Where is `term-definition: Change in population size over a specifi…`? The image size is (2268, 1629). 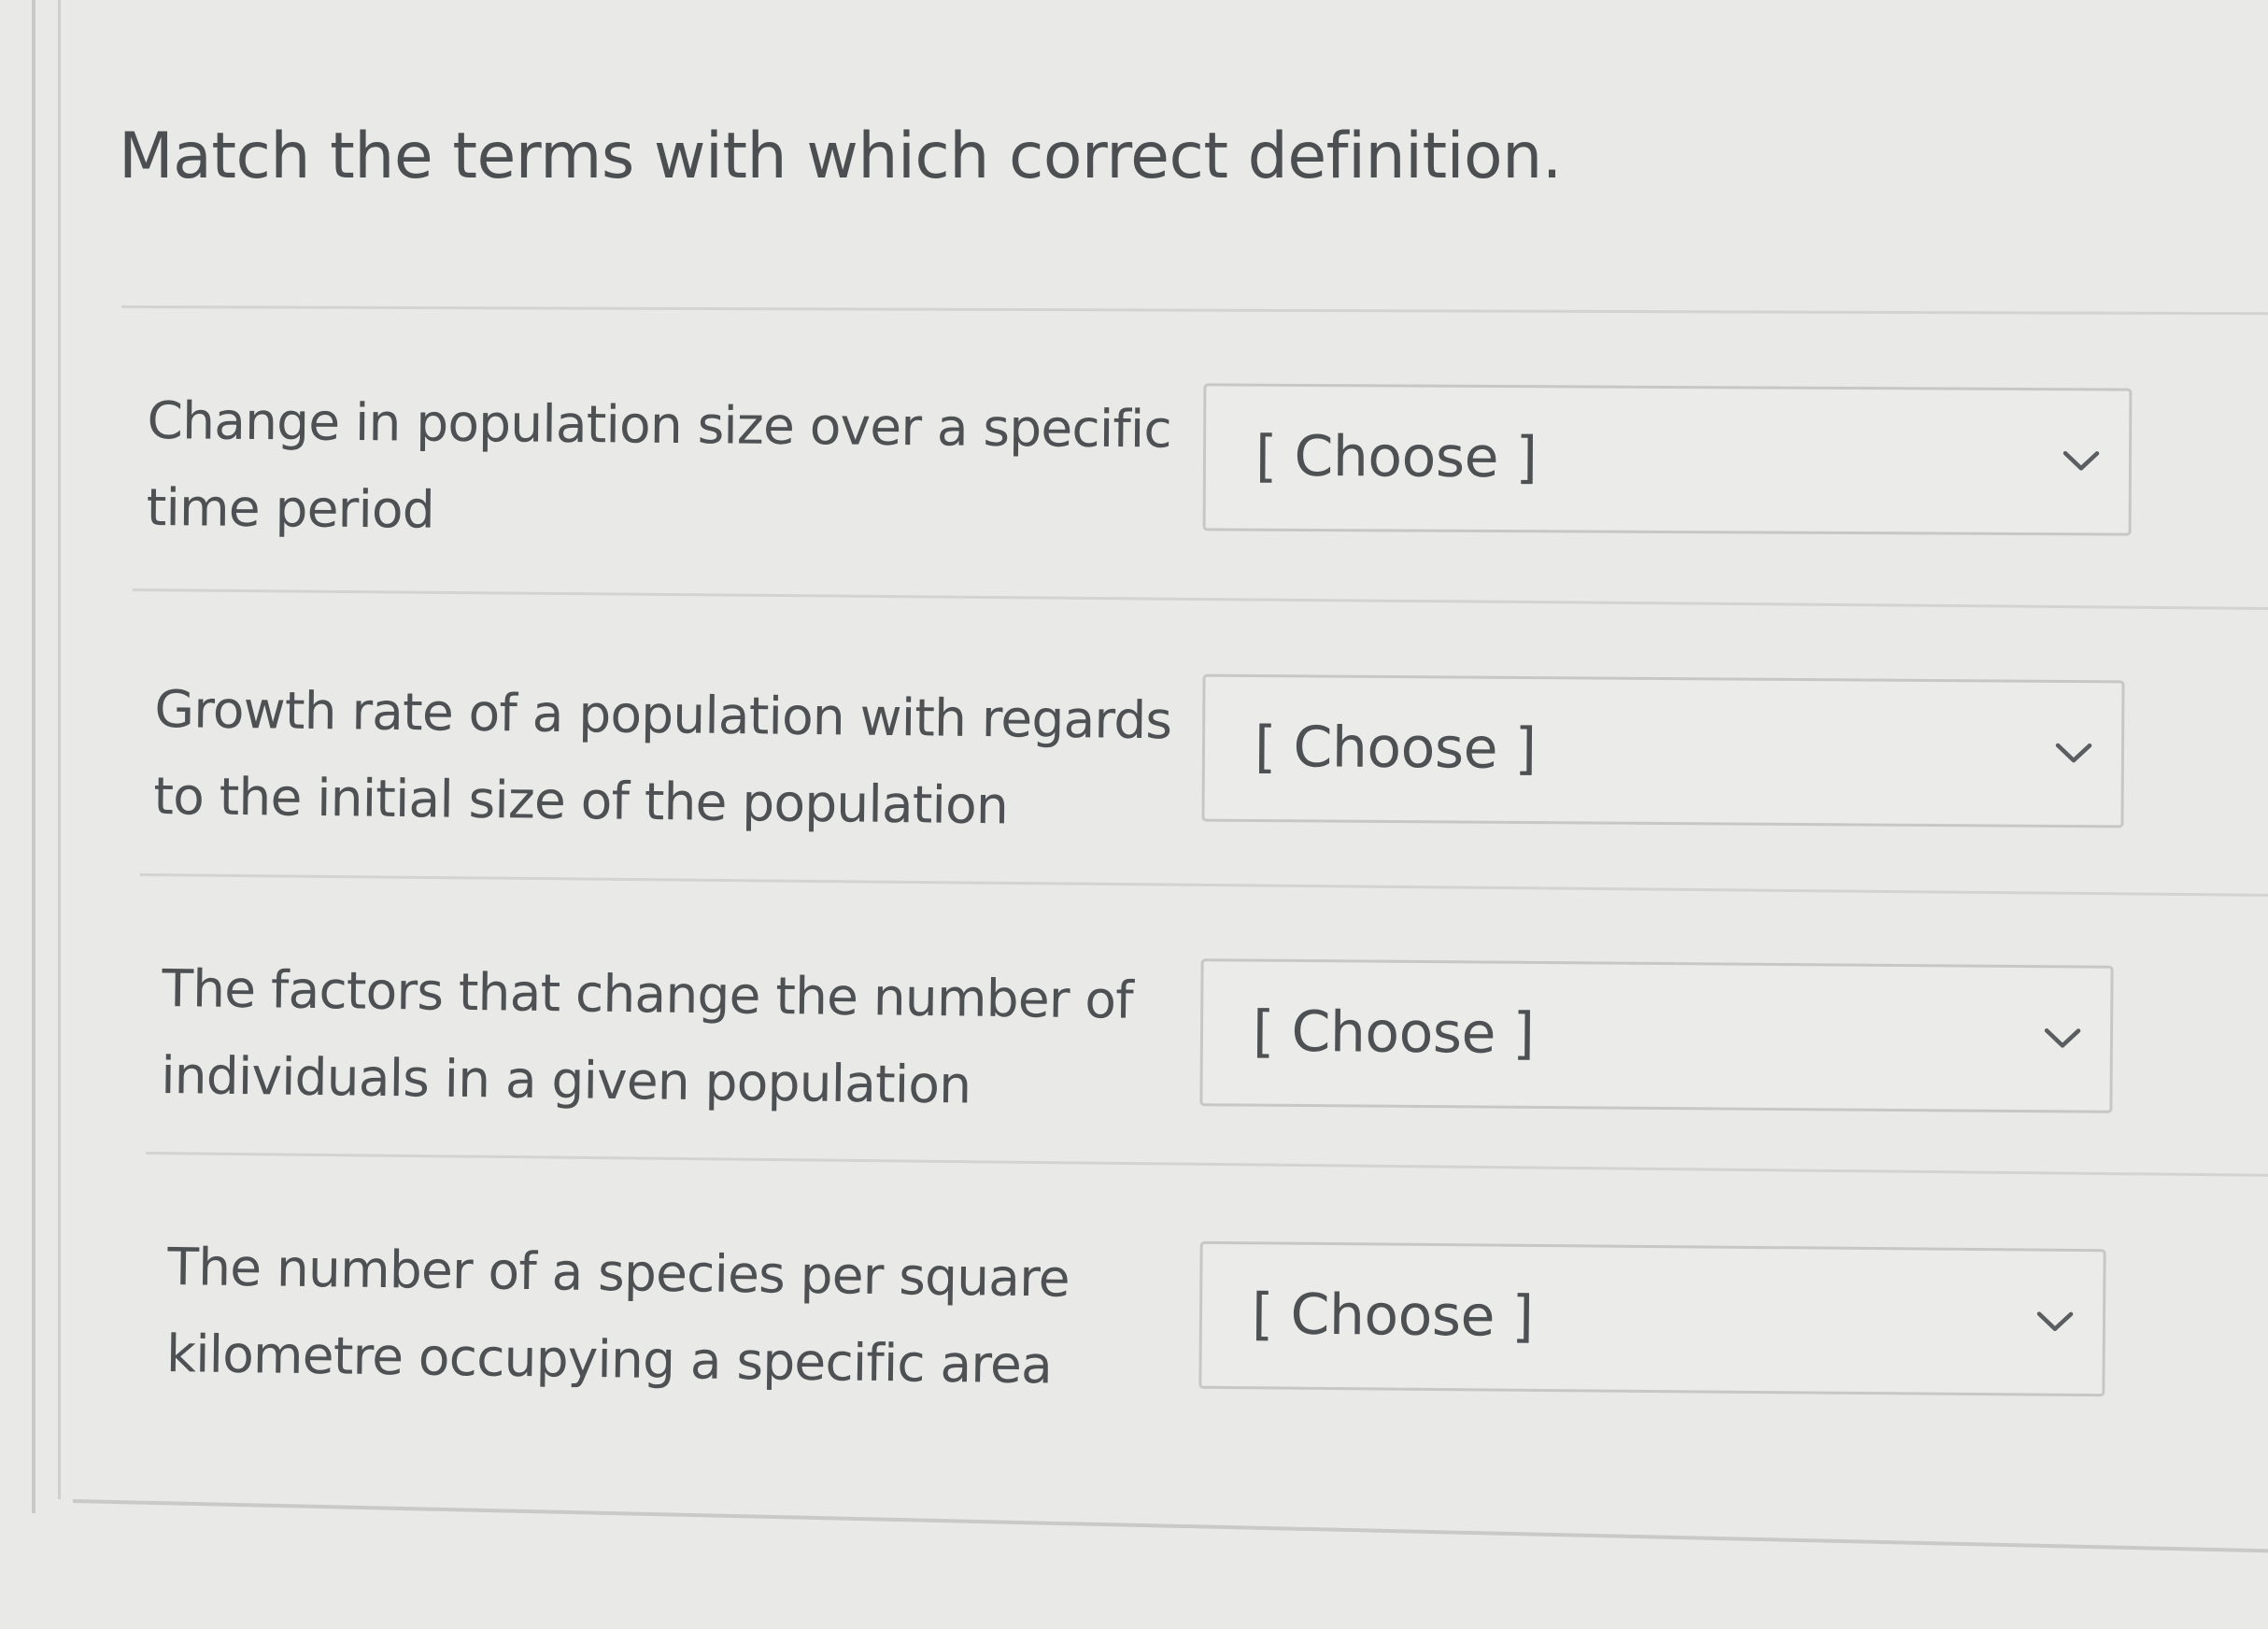
term-definition: Change in population size over a specifi… is located at coordinates (659, 468).